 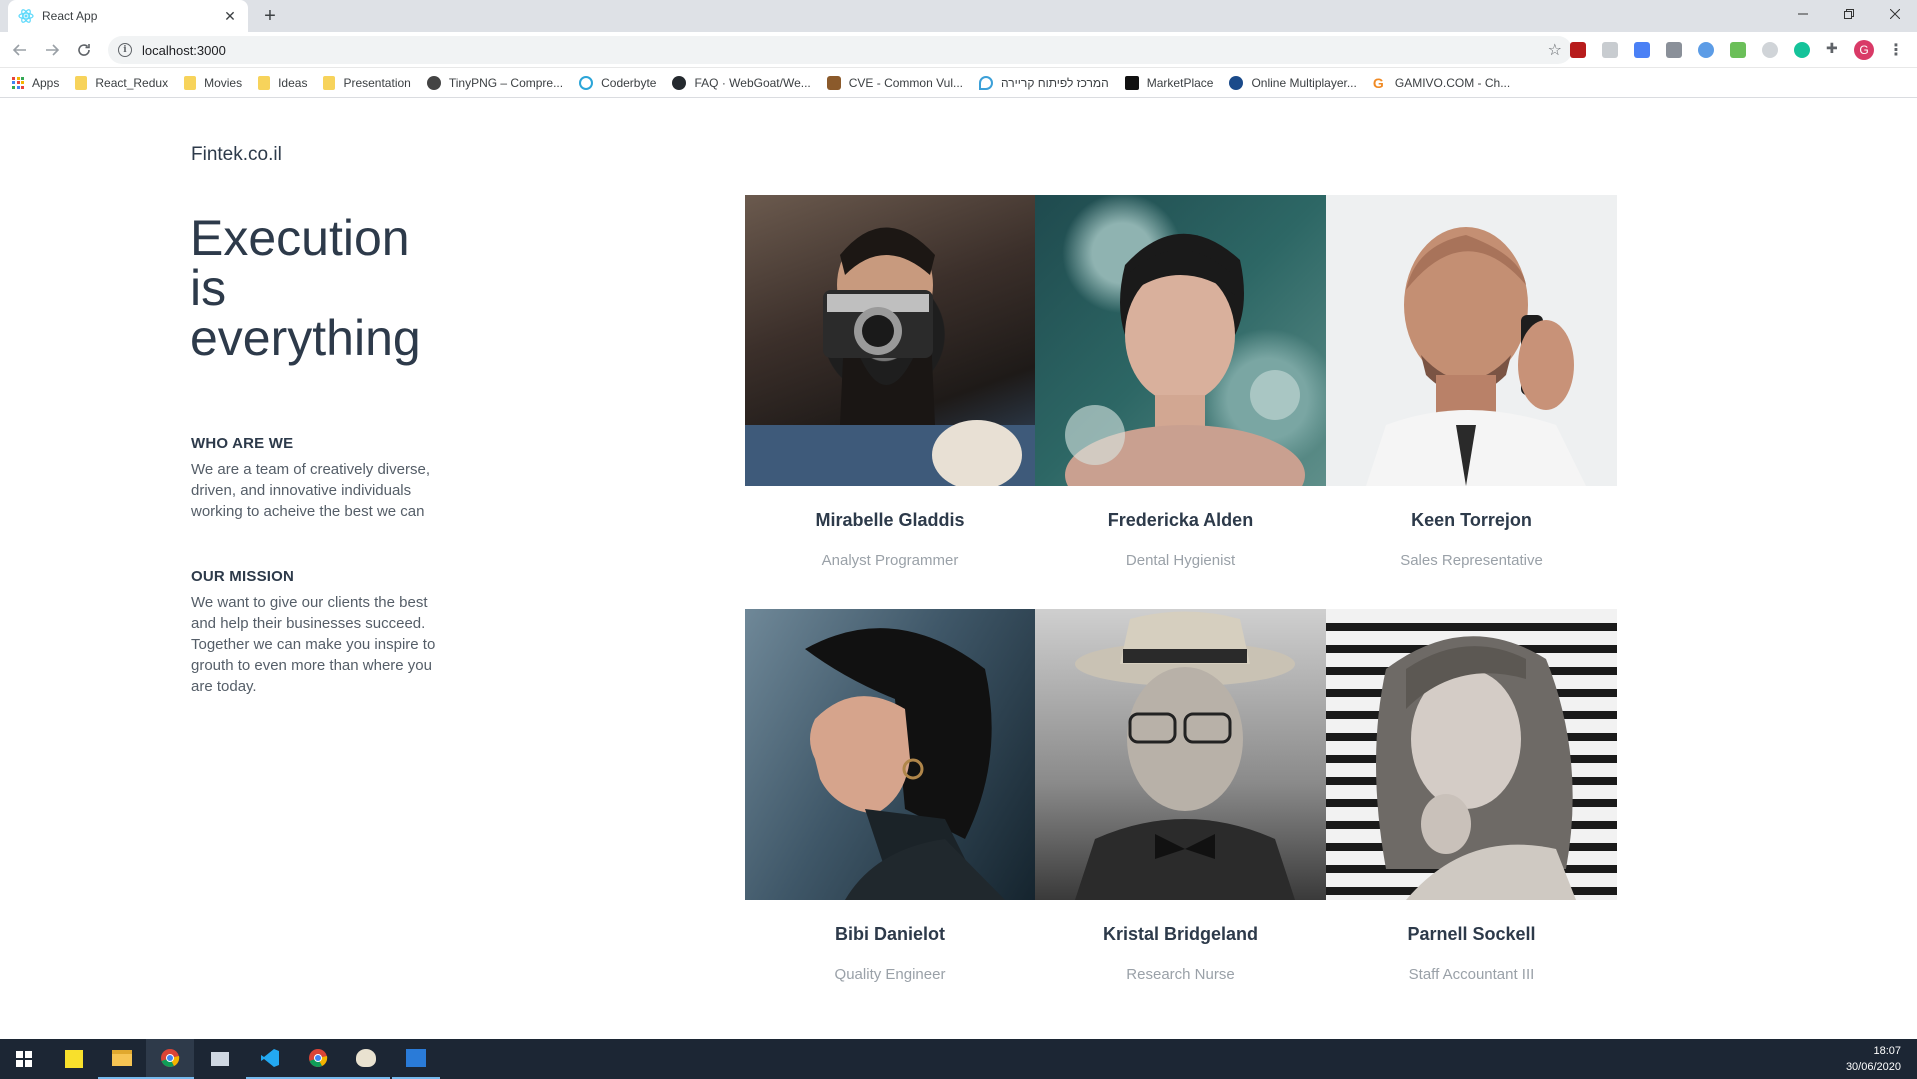 What do you see at coordinates (1180, 82) in the screenshot?
I see `bookmark-label: MarketPlace` at bounding box center [1180, 82].